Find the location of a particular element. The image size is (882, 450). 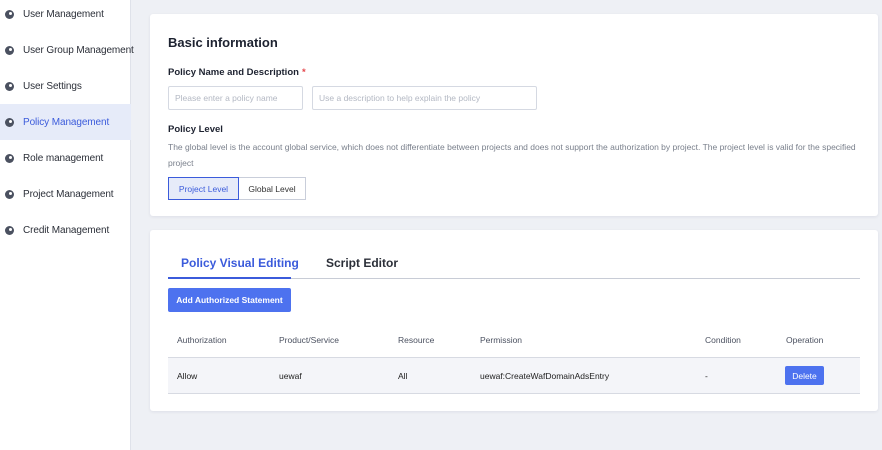

column-header-operation: Operation is located at coordinates (805, 340).